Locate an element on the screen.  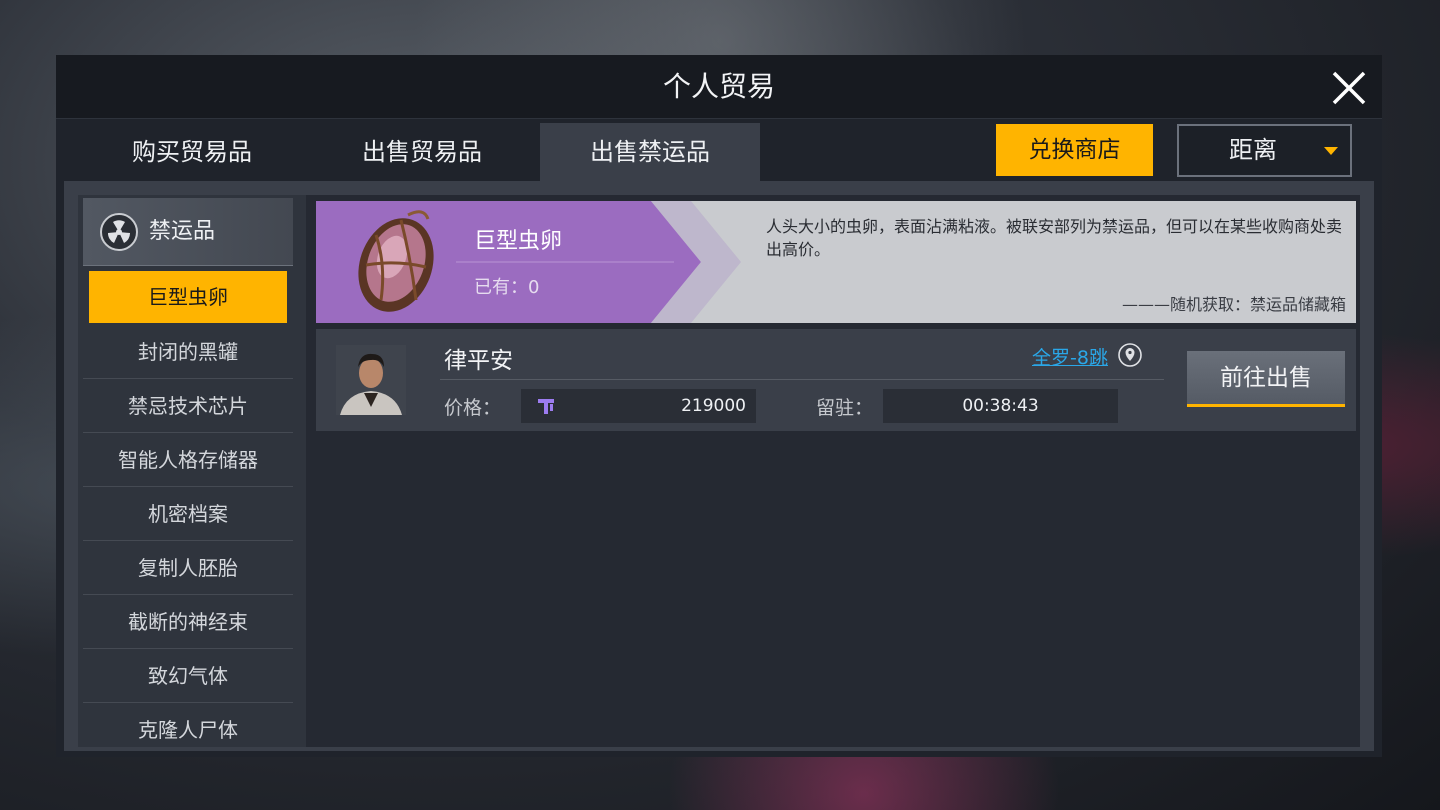
close-button is located at coordinates (1349, 88).